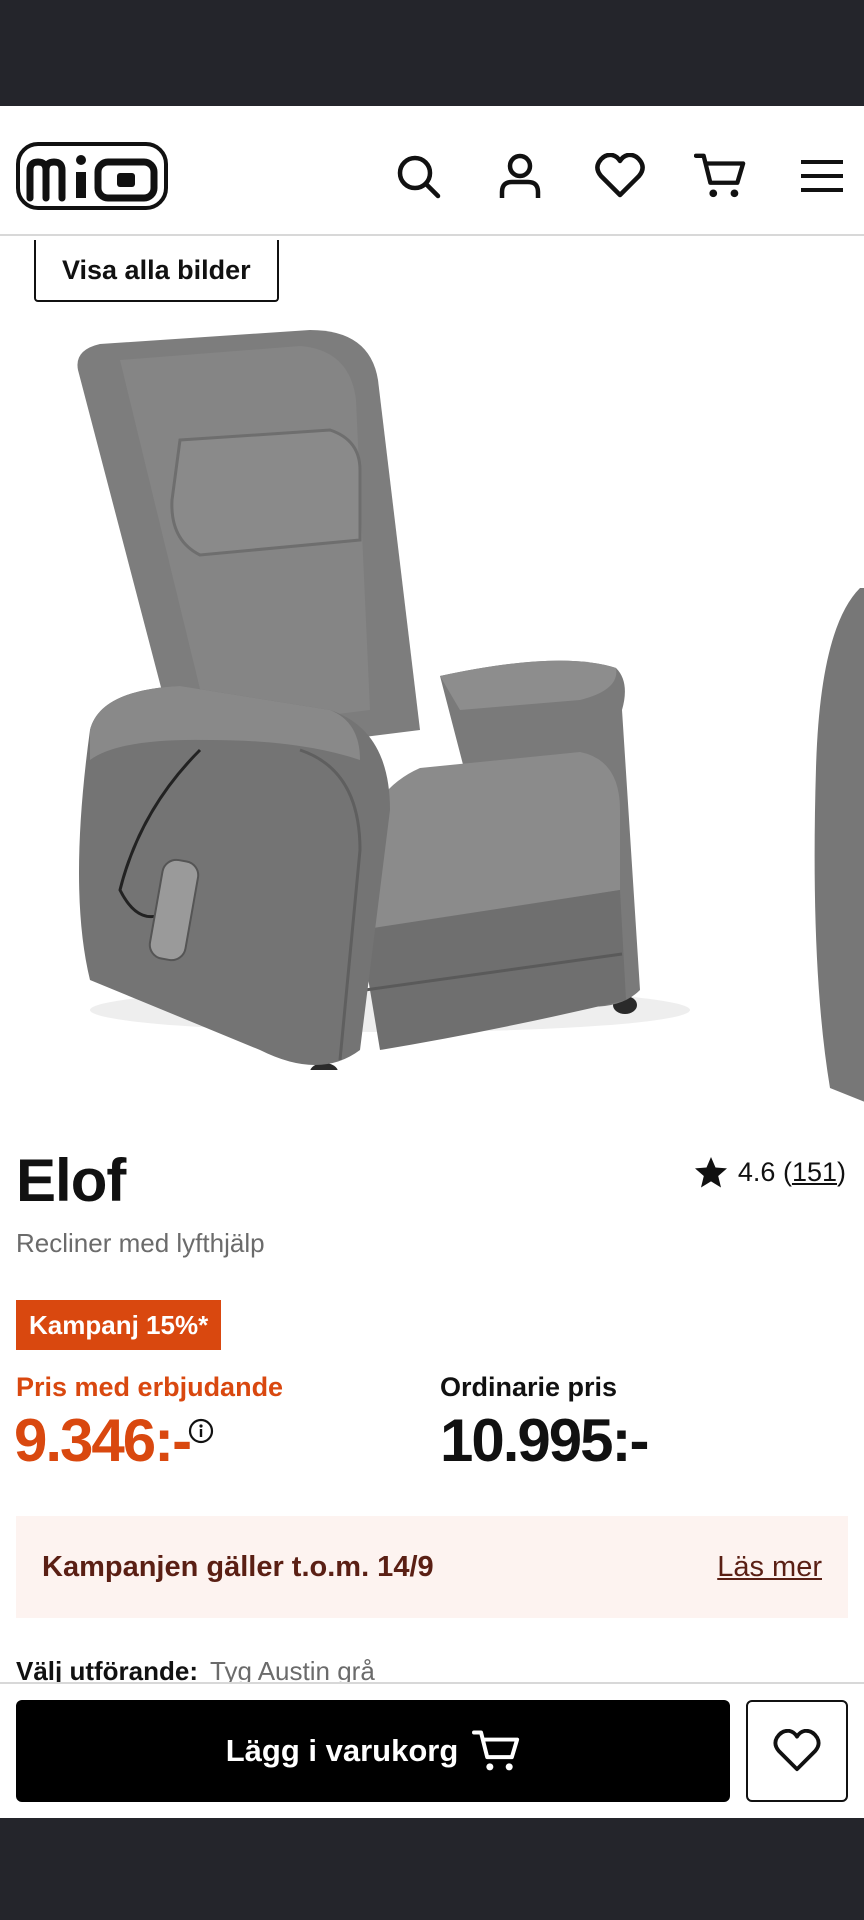 Image resolution: width=864 pixels, height=1920 pixels. Describe the element at coordinates (119, 1325) in the screenshot. I see `campaign-badge: Kampanj 15%*` at that location.